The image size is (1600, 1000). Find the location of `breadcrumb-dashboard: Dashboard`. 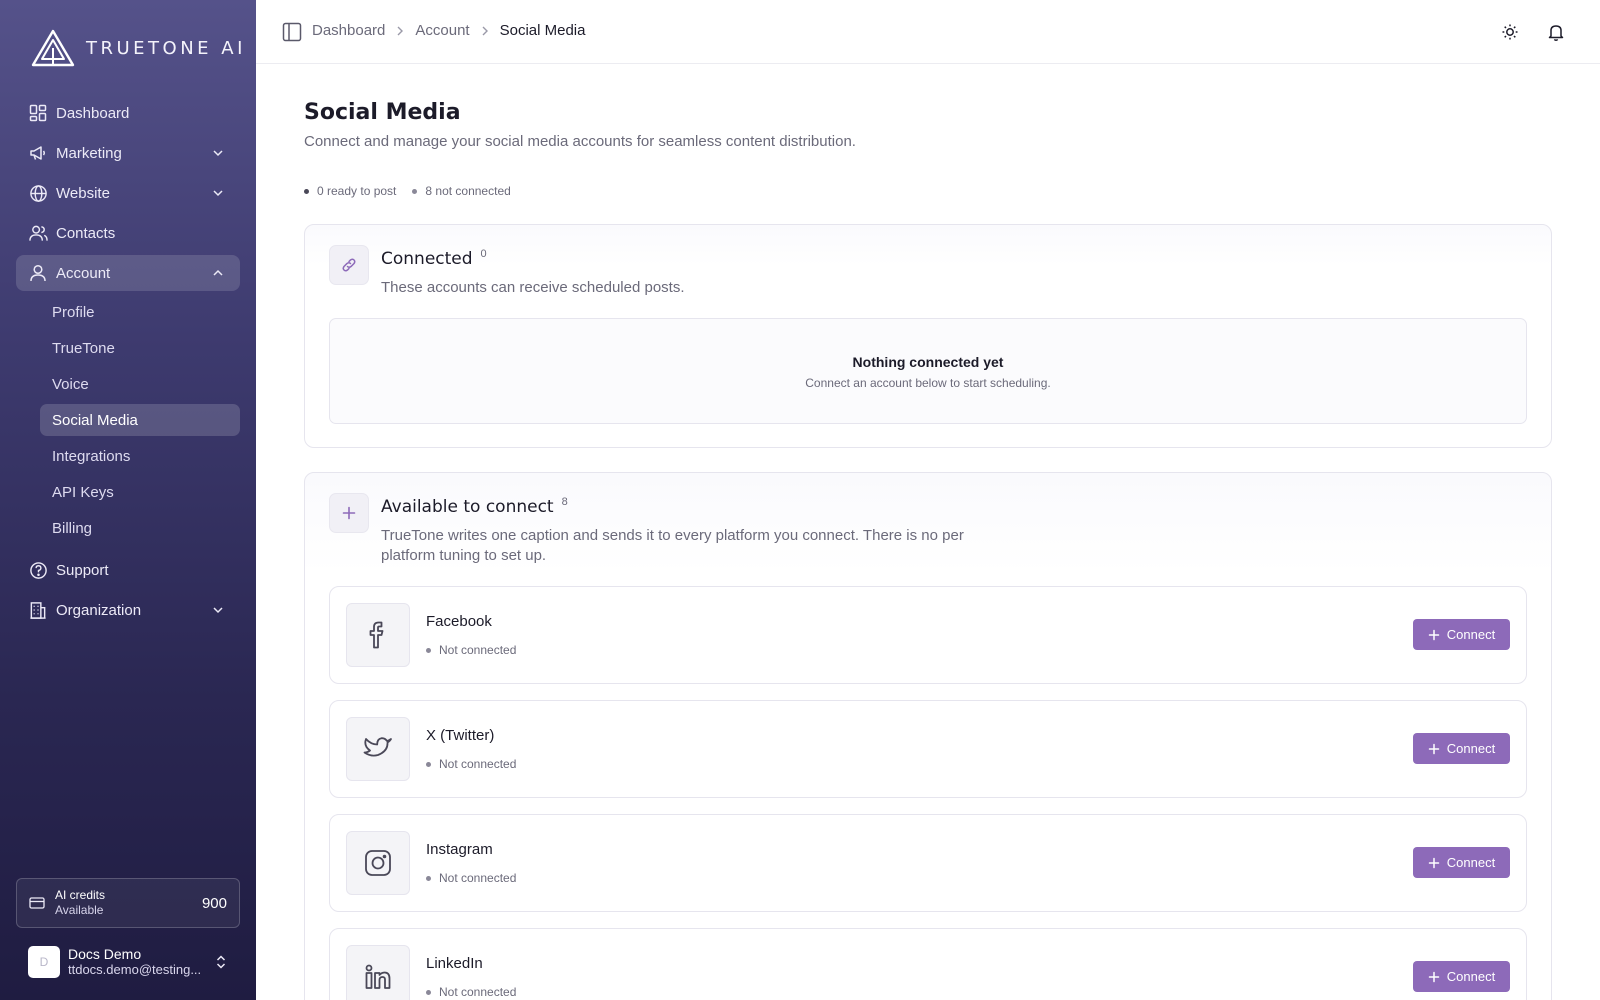

breadcrumb-dashboard: Dashboard is located at coordinates (348, 30).